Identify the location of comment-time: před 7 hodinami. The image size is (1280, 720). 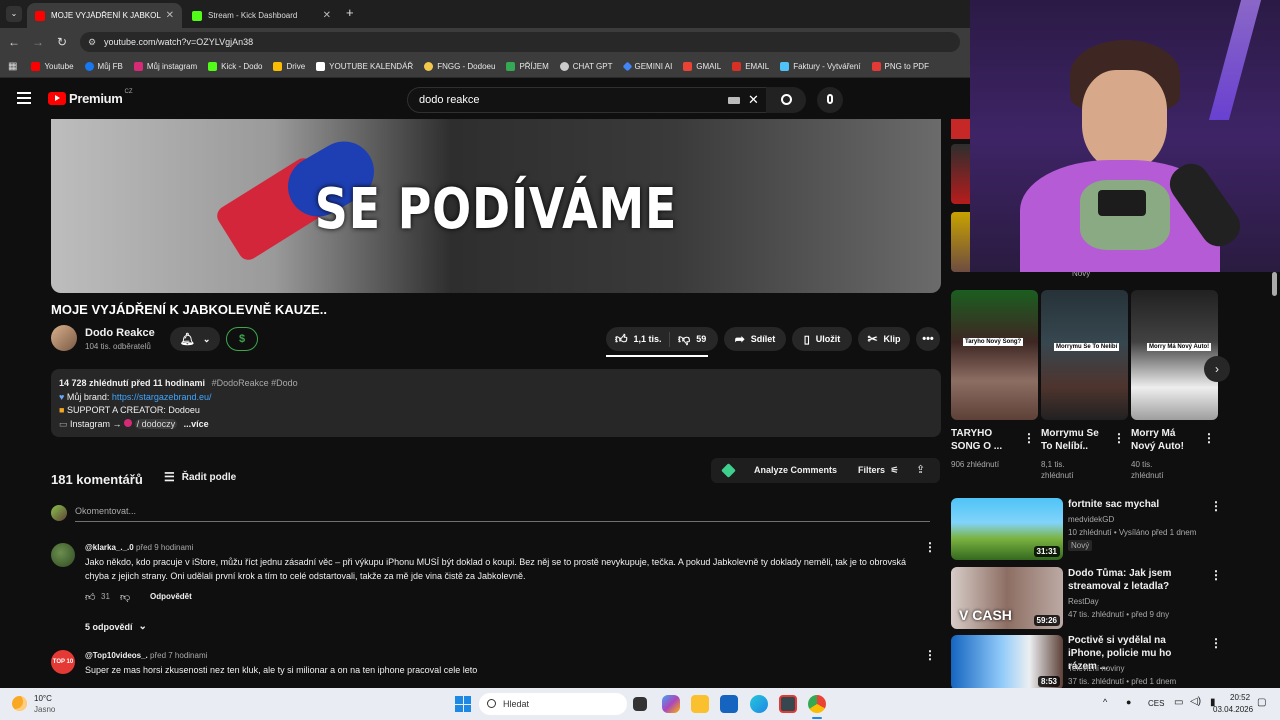
(178, 655).